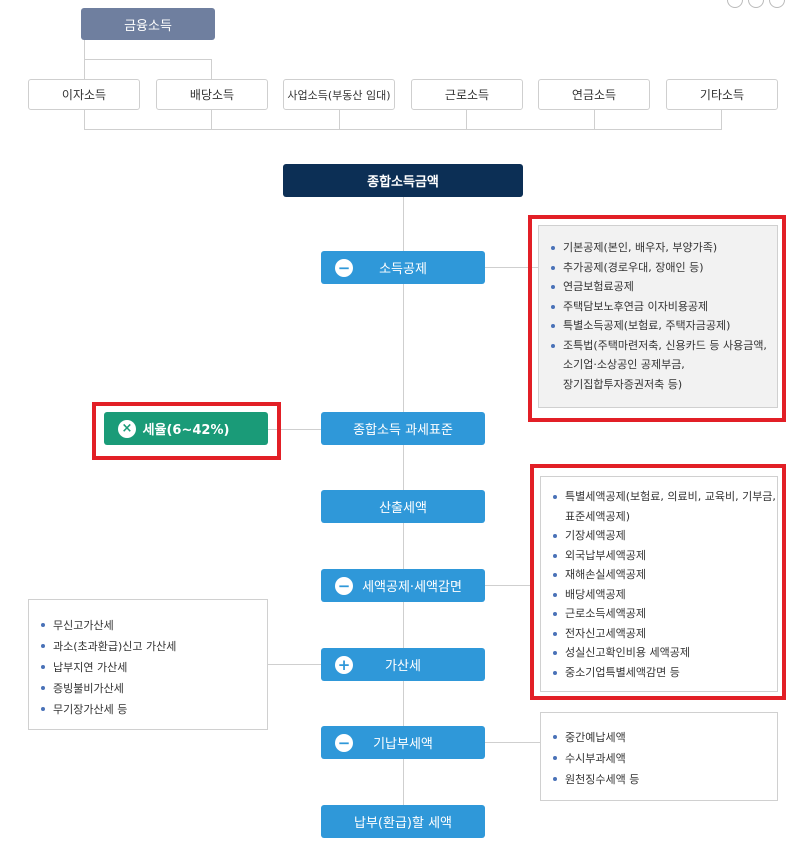  Describe the element at coordinates (339, 94) in the screenshot. I see `income-box-business: 사업소득(부동산 임대)` at that location.